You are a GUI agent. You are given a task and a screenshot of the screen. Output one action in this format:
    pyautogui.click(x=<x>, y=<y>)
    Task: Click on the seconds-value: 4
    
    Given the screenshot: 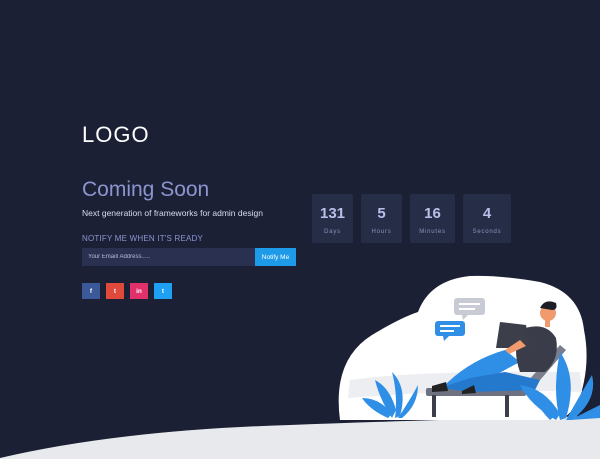 What is the action you would take?
    pyautogui.click(x=487, y=213)
    